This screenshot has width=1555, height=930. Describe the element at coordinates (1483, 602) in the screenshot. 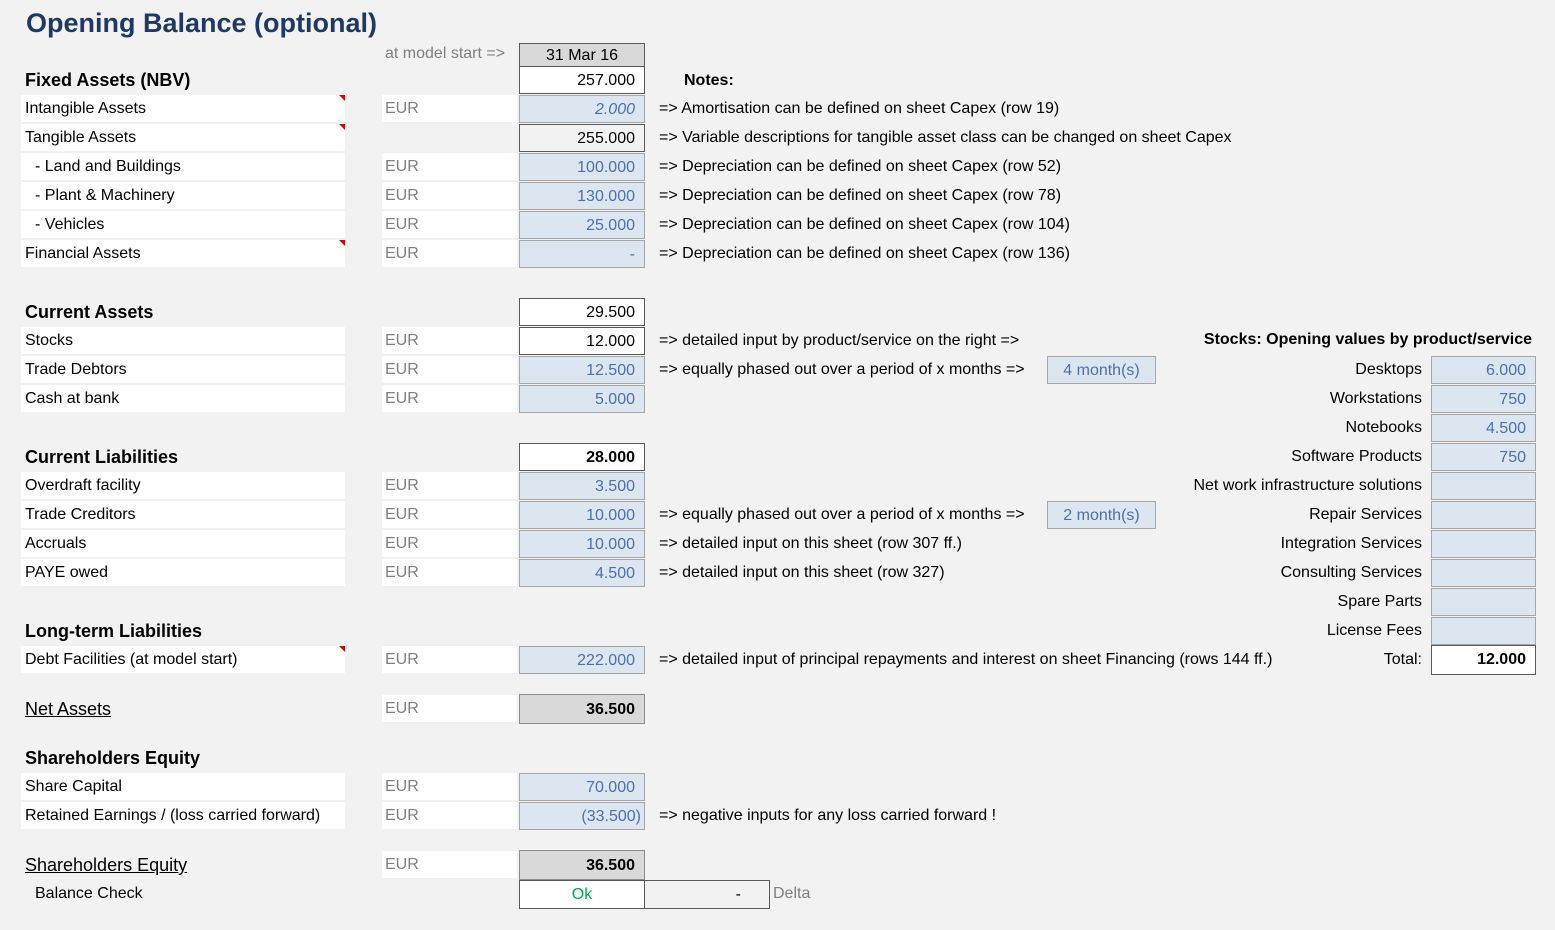

I see `stock-input-spare-parts` at that location.